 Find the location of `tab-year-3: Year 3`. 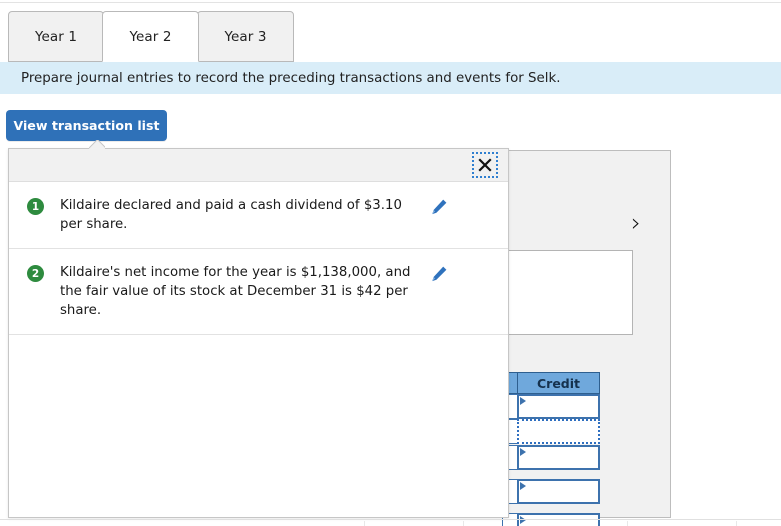

tab-year-3: Year 3 is located at coordinates (245, 36).